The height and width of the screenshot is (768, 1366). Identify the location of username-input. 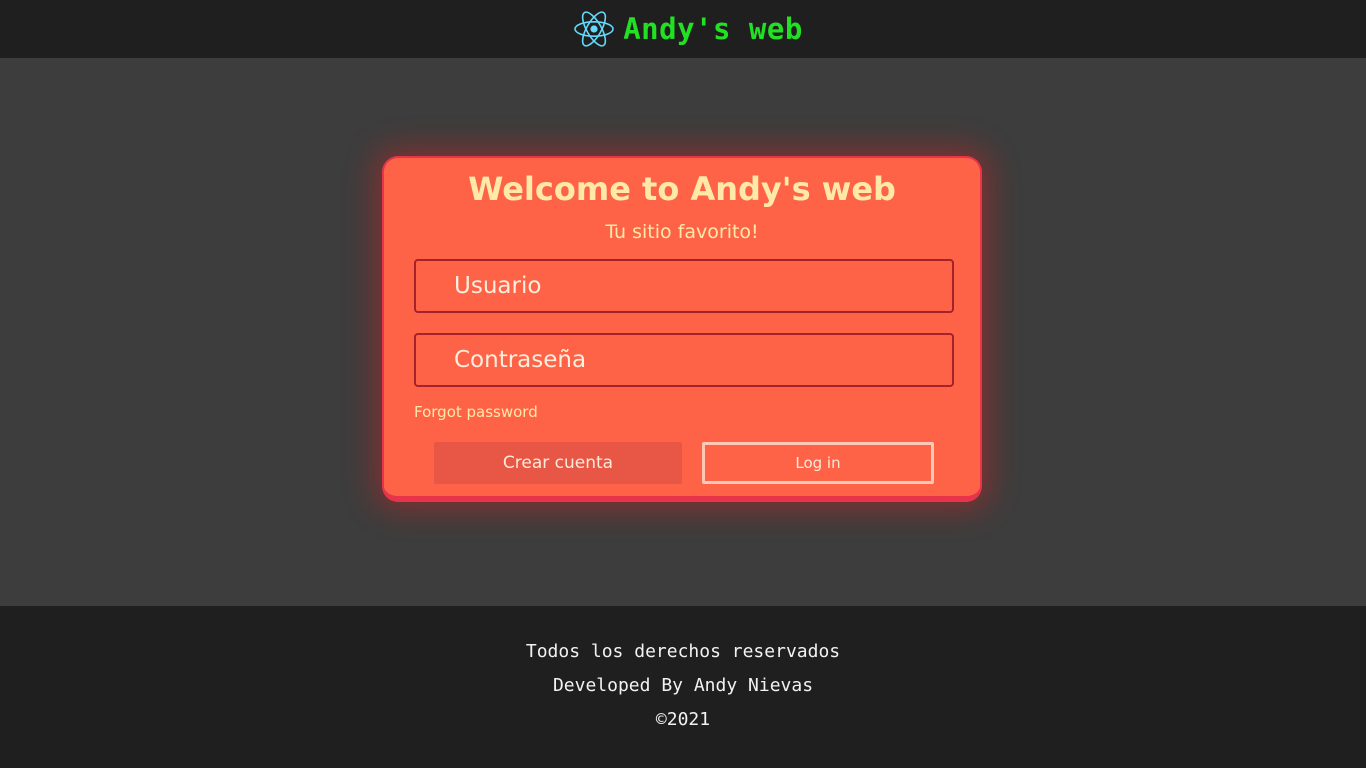
(684, 286).